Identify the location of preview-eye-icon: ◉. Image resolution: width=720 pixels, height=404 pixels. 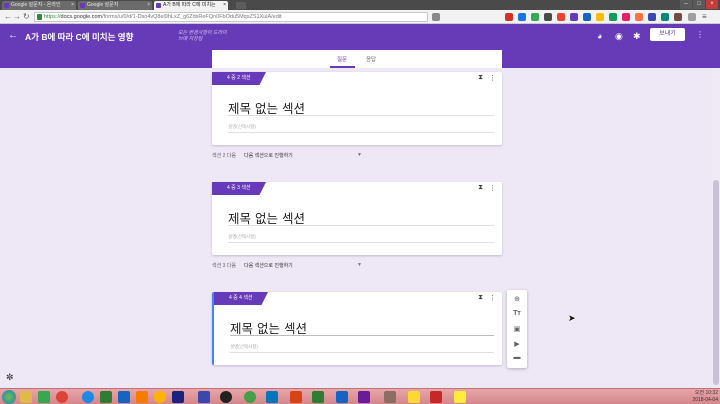
(619, 36).